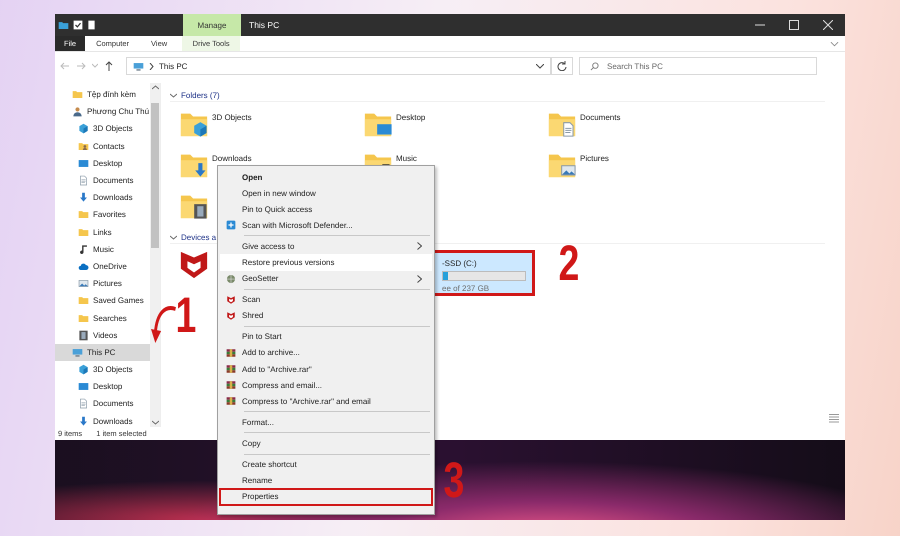 The image size is (900, 536). I want to click on menu-item: Pin to Start, so click(326, 336).